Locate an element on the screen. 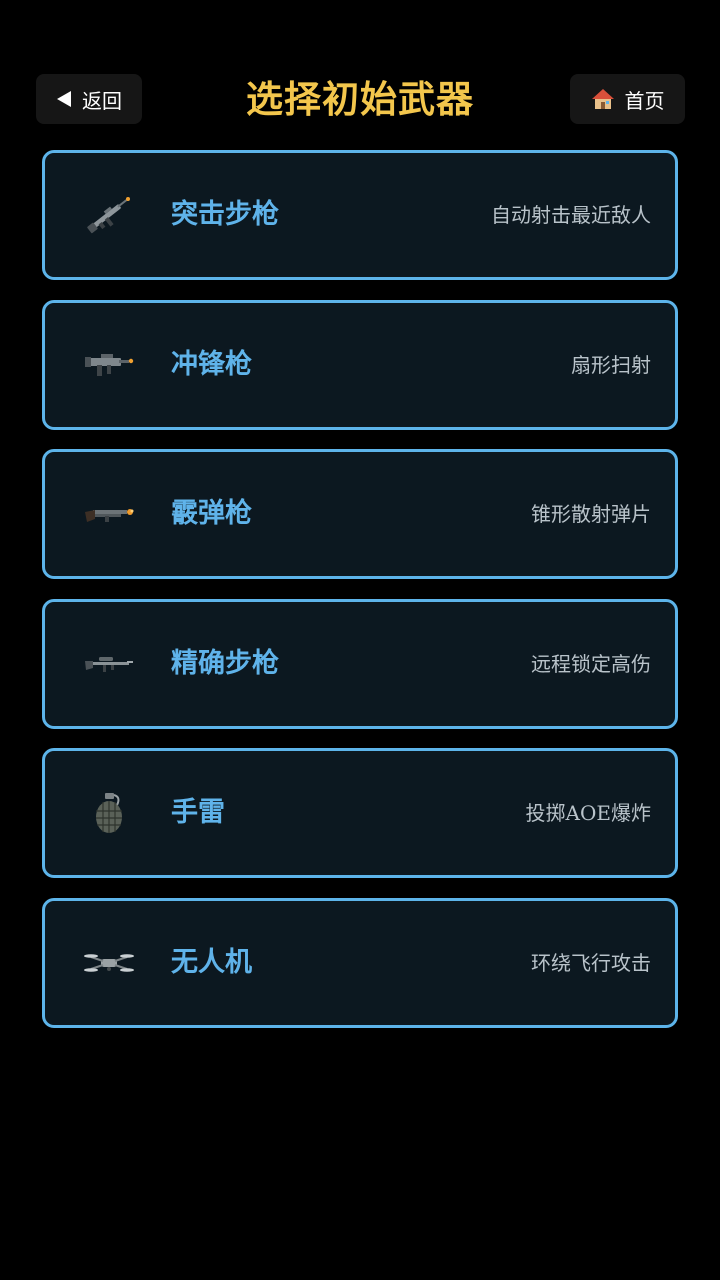  weapon-card-drone: 无人机 环绕飞行攻击 is located at coordinates (360, 962).